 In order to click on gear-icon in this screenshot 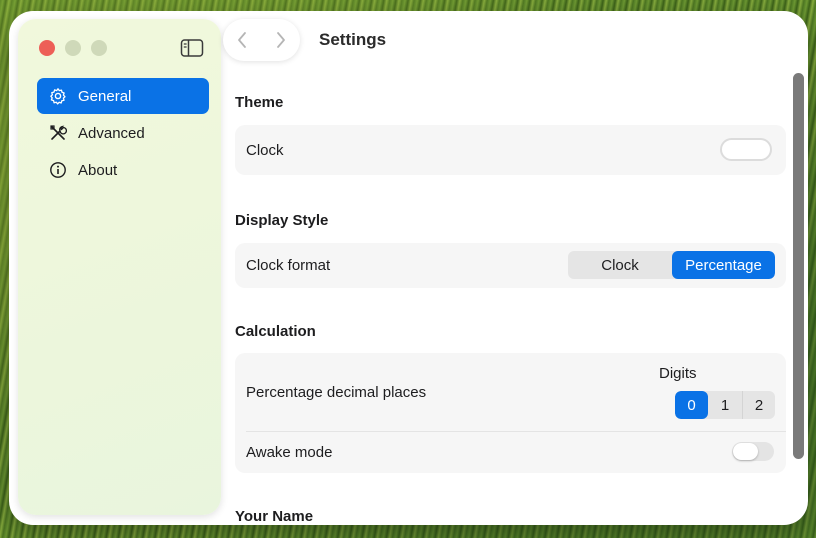, I will do `click(58, 96)`.